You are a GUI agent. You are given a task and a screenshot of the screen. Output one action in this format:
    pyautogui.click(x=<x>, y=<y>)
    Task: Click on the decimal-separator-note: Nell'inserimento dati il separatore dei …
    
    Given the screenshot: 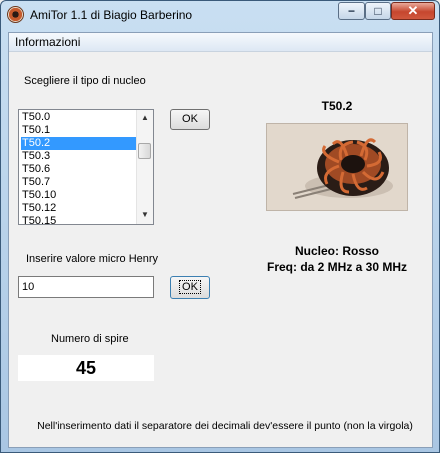 What is the action you would take?
    pyautogui.click(x=225, y=426)
    